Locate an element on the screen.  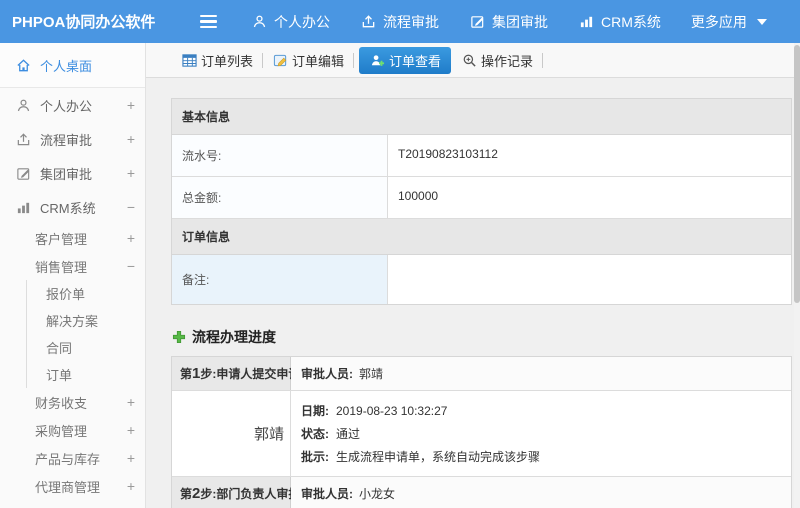
sidebar-item-label: 个人桌面 is located at coordinates (66, 66).